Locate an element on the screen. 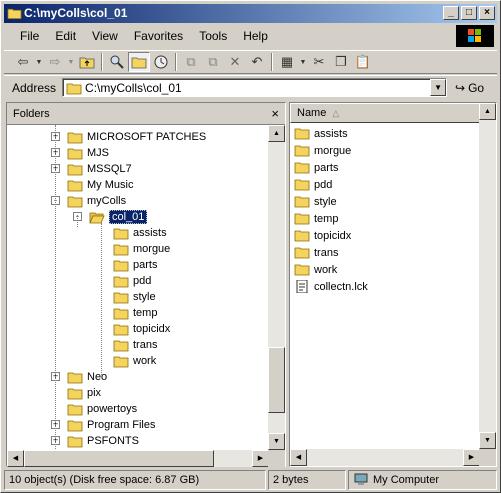 The image size is (501, 493). copy-icon: ❐ is located at coordinates (341, 62).